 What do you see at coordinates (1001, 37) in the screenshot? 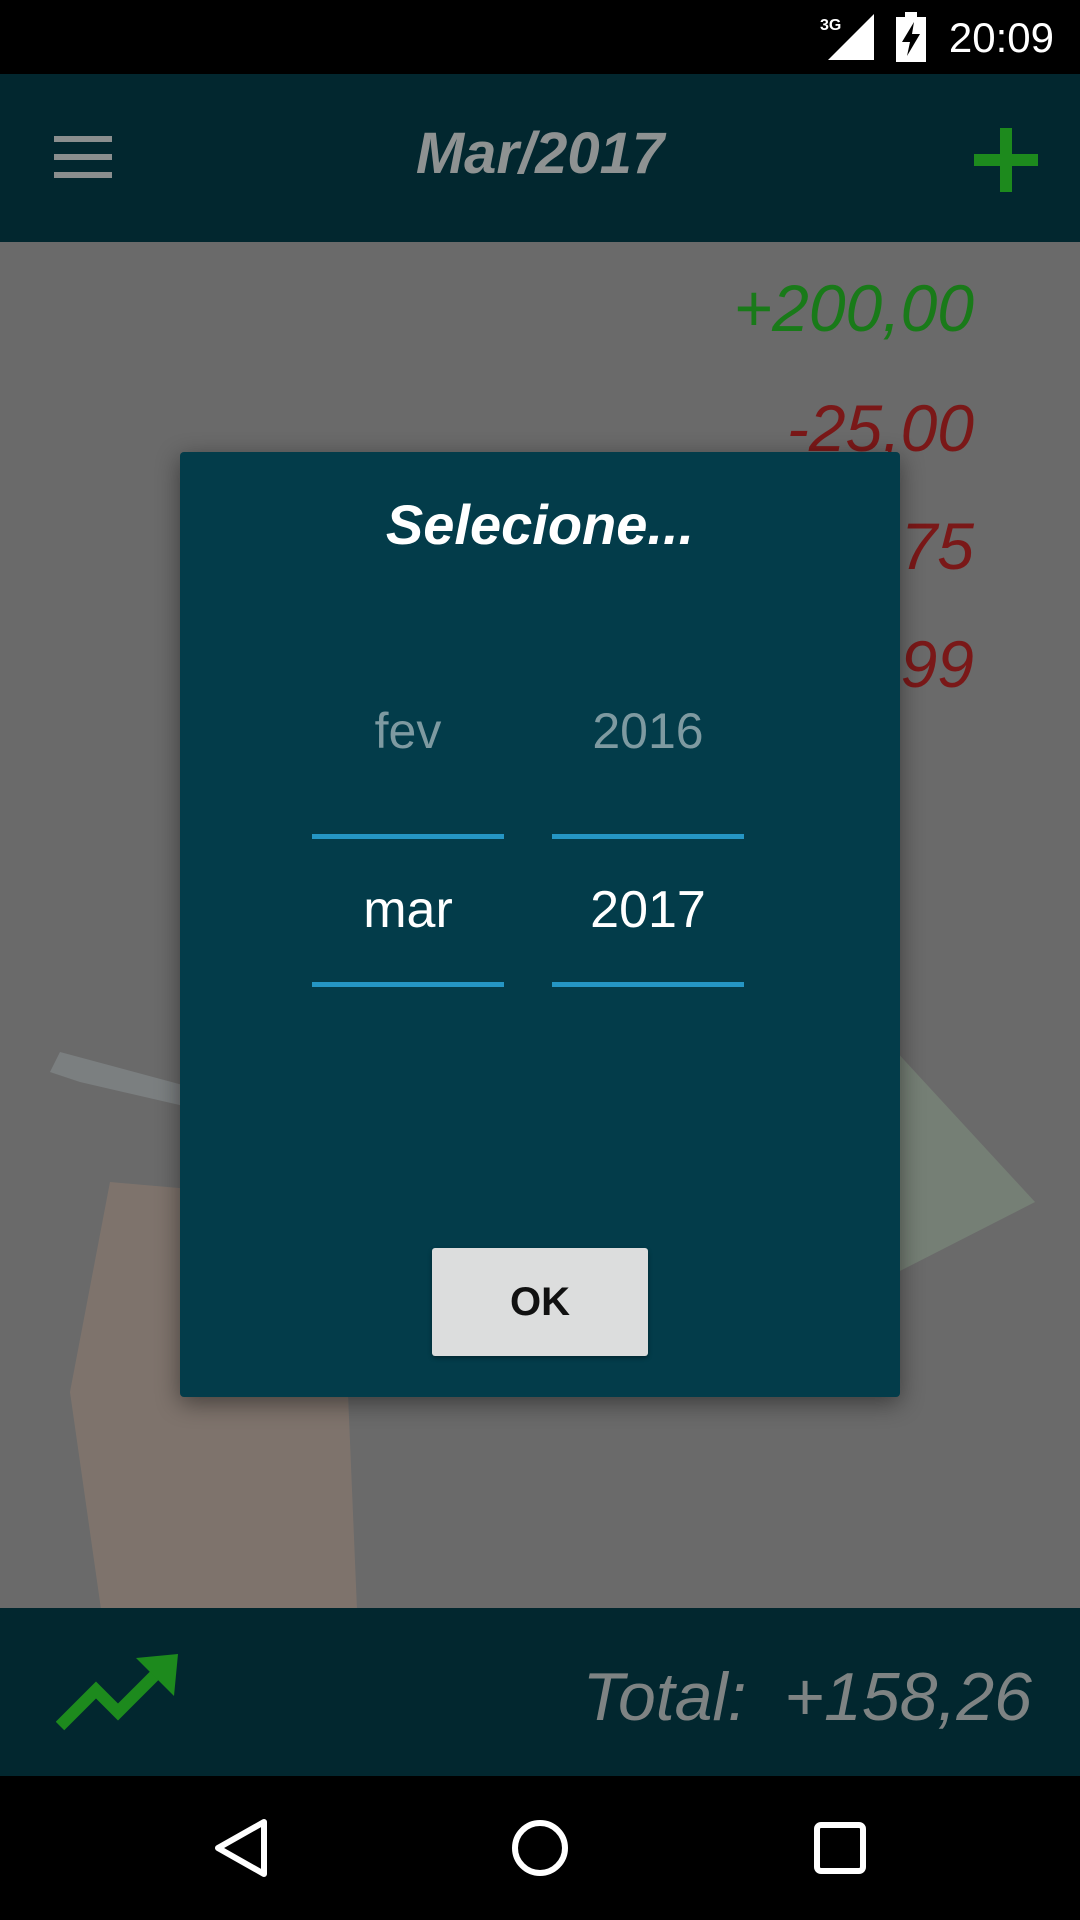
I see `status-time: 20:09` at bounding box center [1001, 37].